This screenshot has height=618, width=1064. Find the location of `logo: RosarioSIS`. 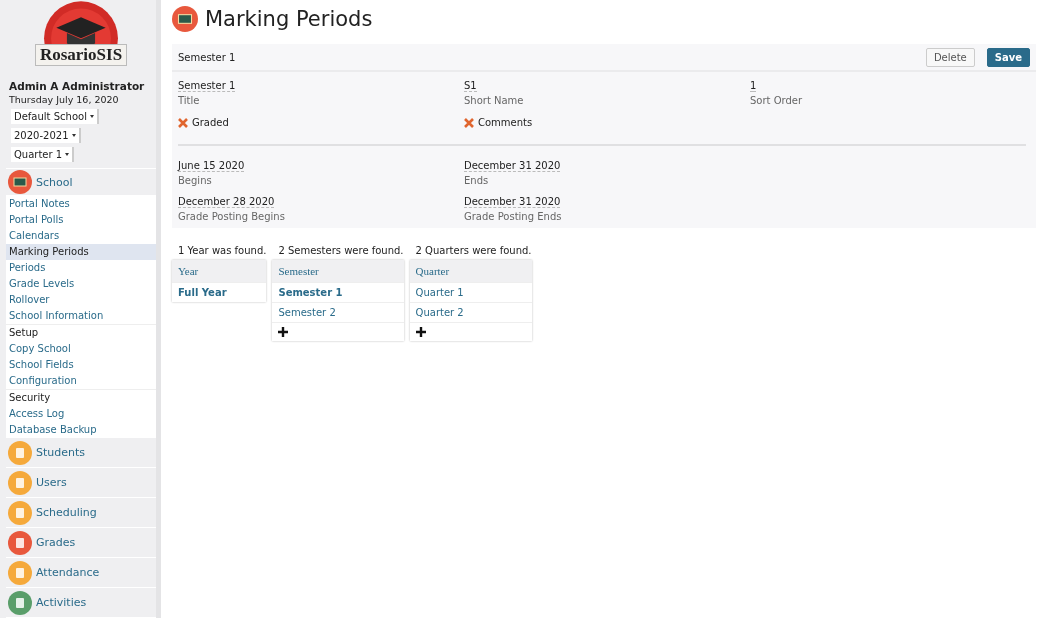

logo: RosarioSIS is located at coordinates (81, 55).